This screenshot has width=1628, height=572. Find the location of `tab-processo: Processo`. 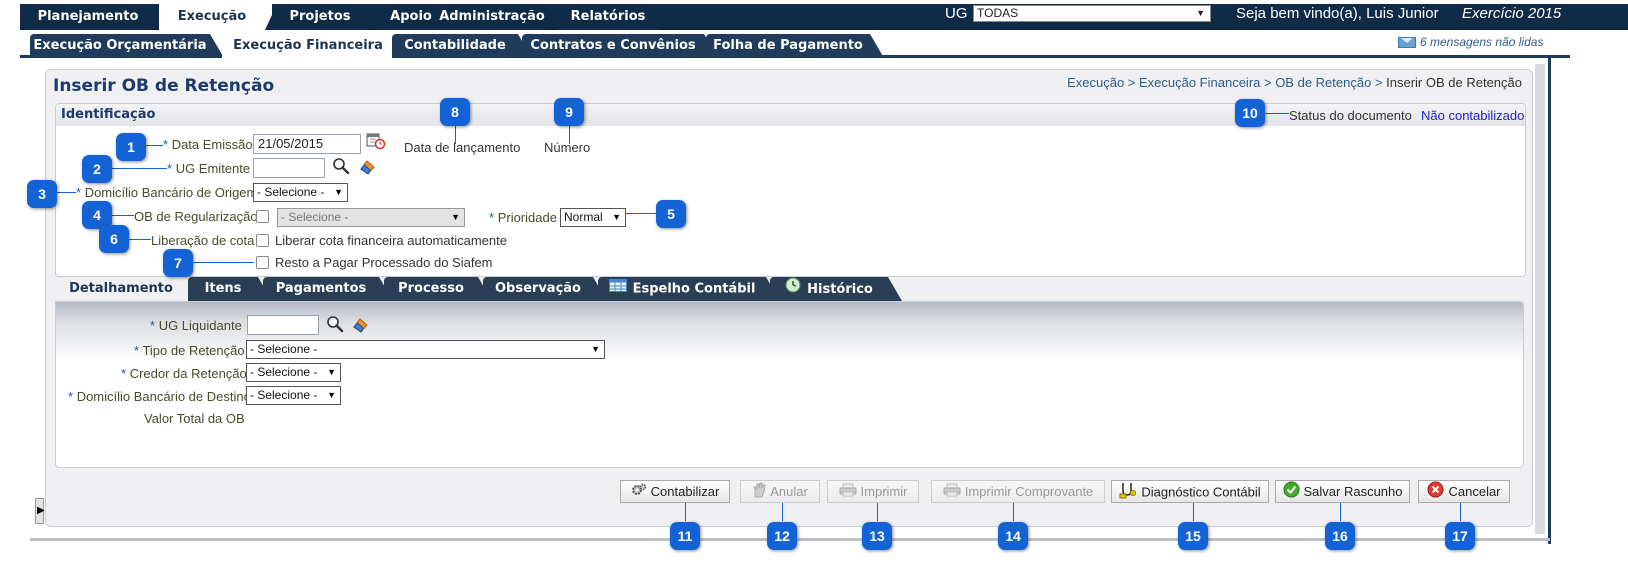

tab-processo: Processo is located at coordinates (438, 289).